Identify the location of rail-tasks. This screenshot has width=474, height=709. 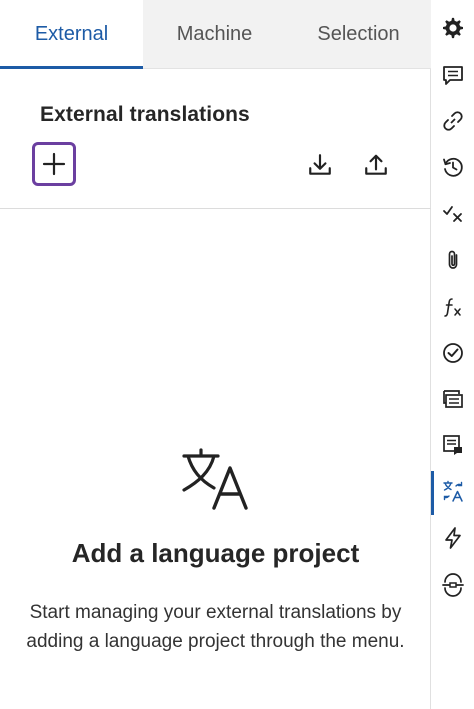
(452, 353).